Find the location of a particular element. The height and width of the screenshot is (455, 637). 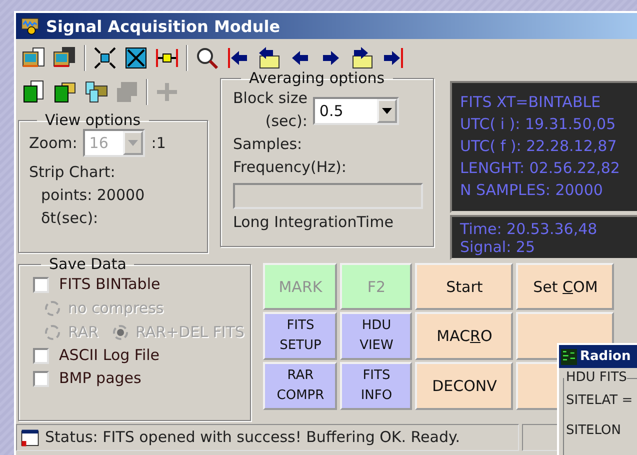

window-title: Signal Acquisition Module is located at coordinates (163, 26).